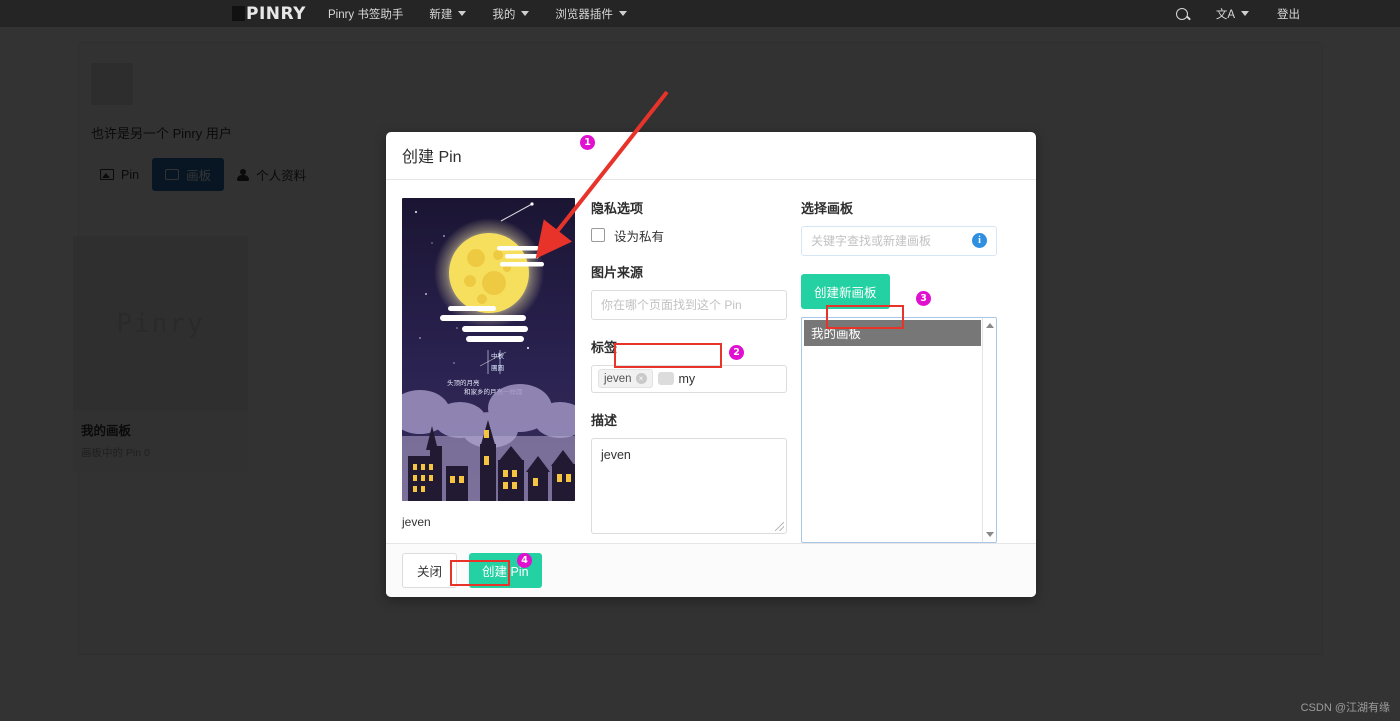 The height and width of the screenshot is (721, 1400). I want to click on nav-item-mine-label: 我的, so click(504, 14).